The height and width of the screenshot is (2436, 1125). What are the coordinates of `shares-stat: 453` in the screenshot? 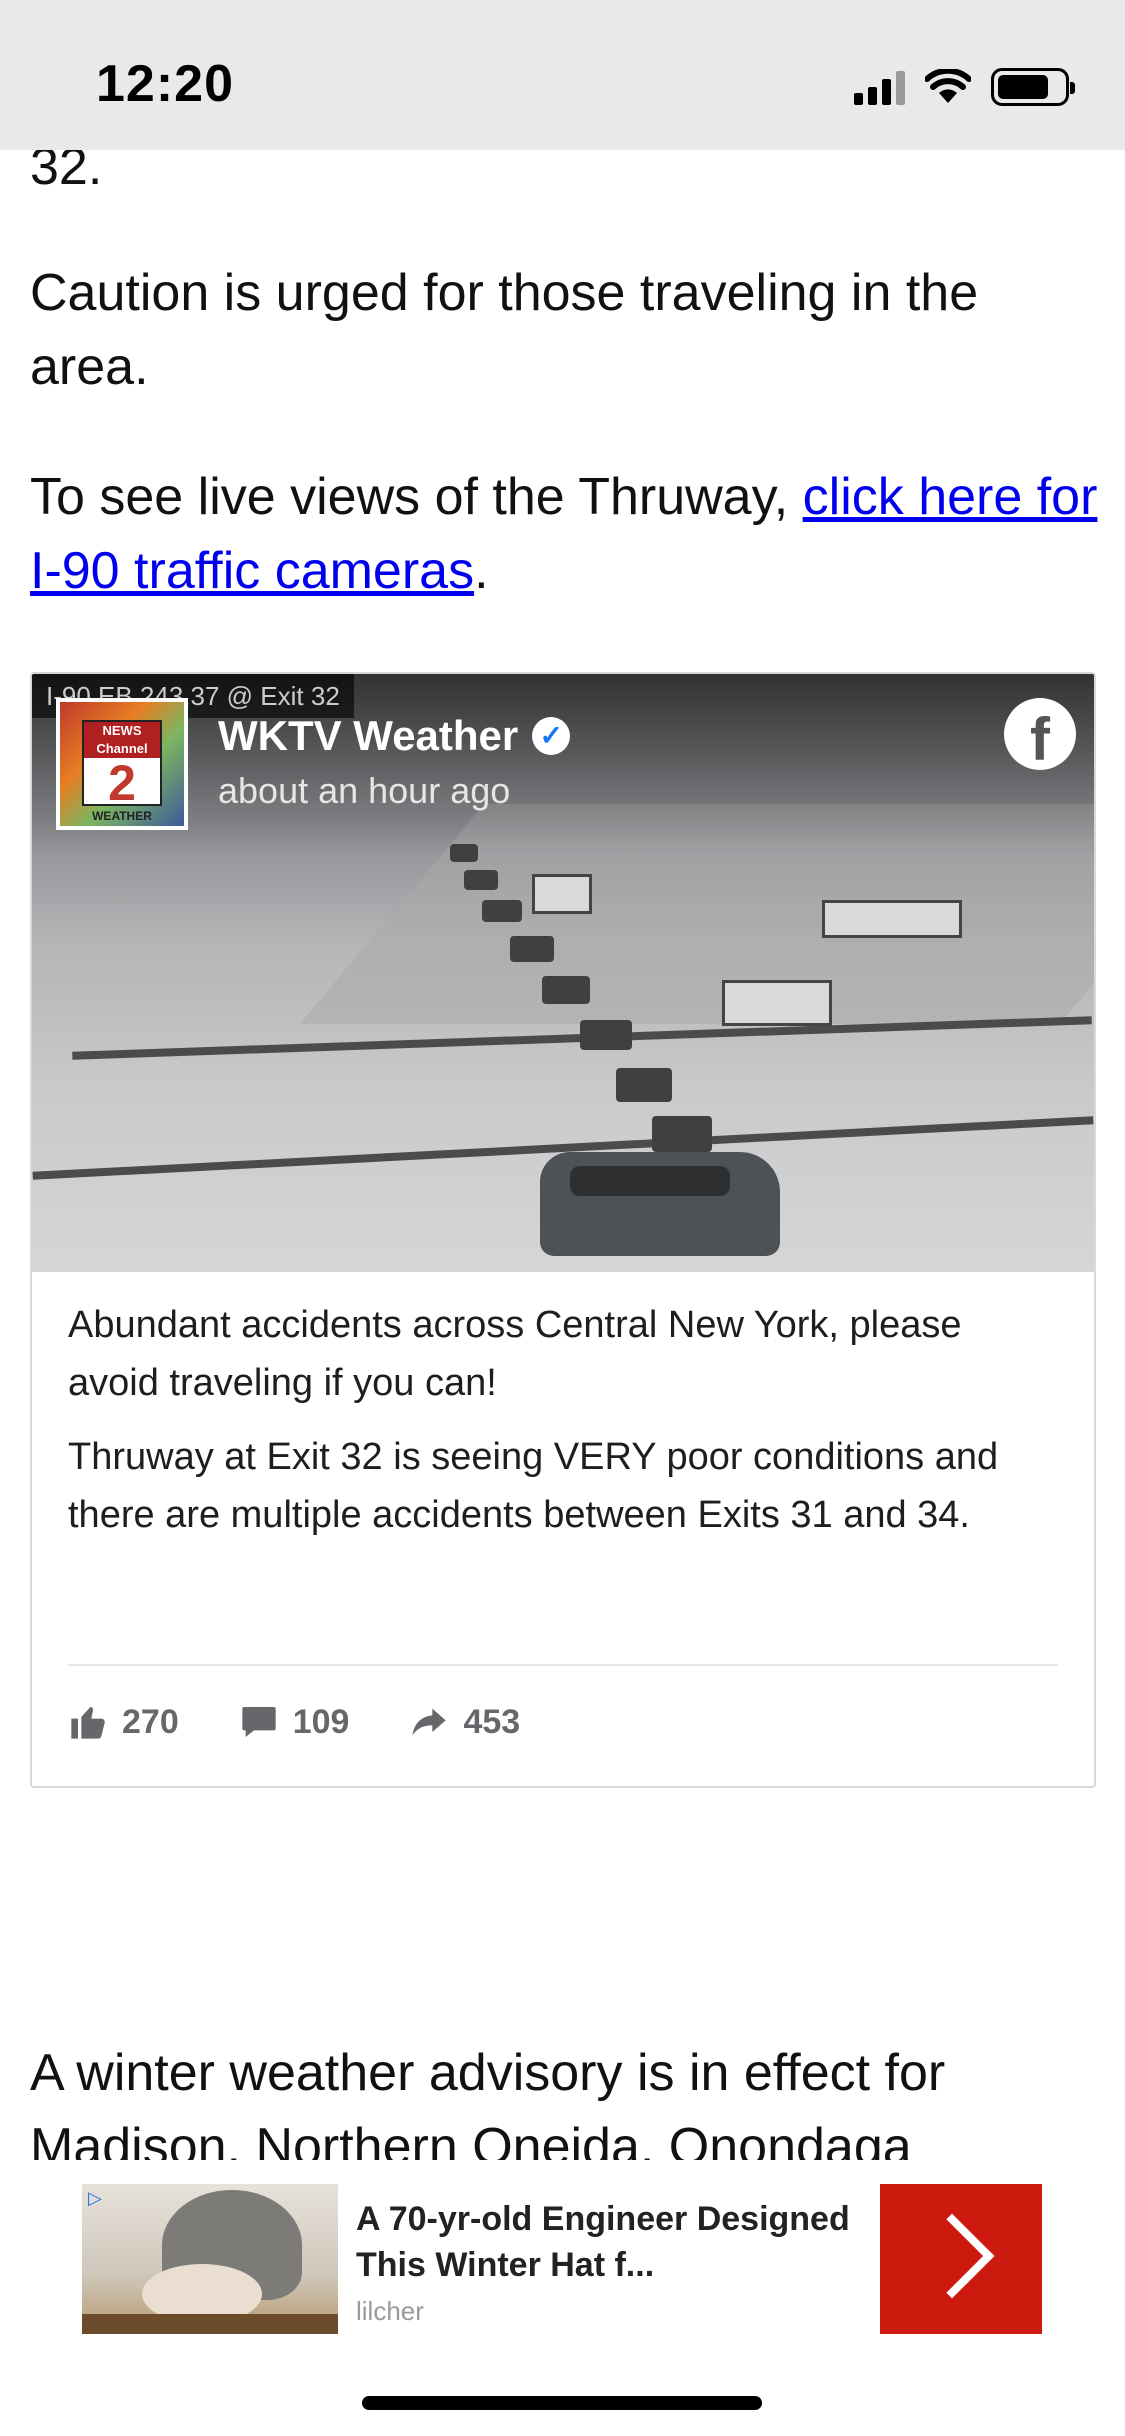 It's located at (464, 1722).